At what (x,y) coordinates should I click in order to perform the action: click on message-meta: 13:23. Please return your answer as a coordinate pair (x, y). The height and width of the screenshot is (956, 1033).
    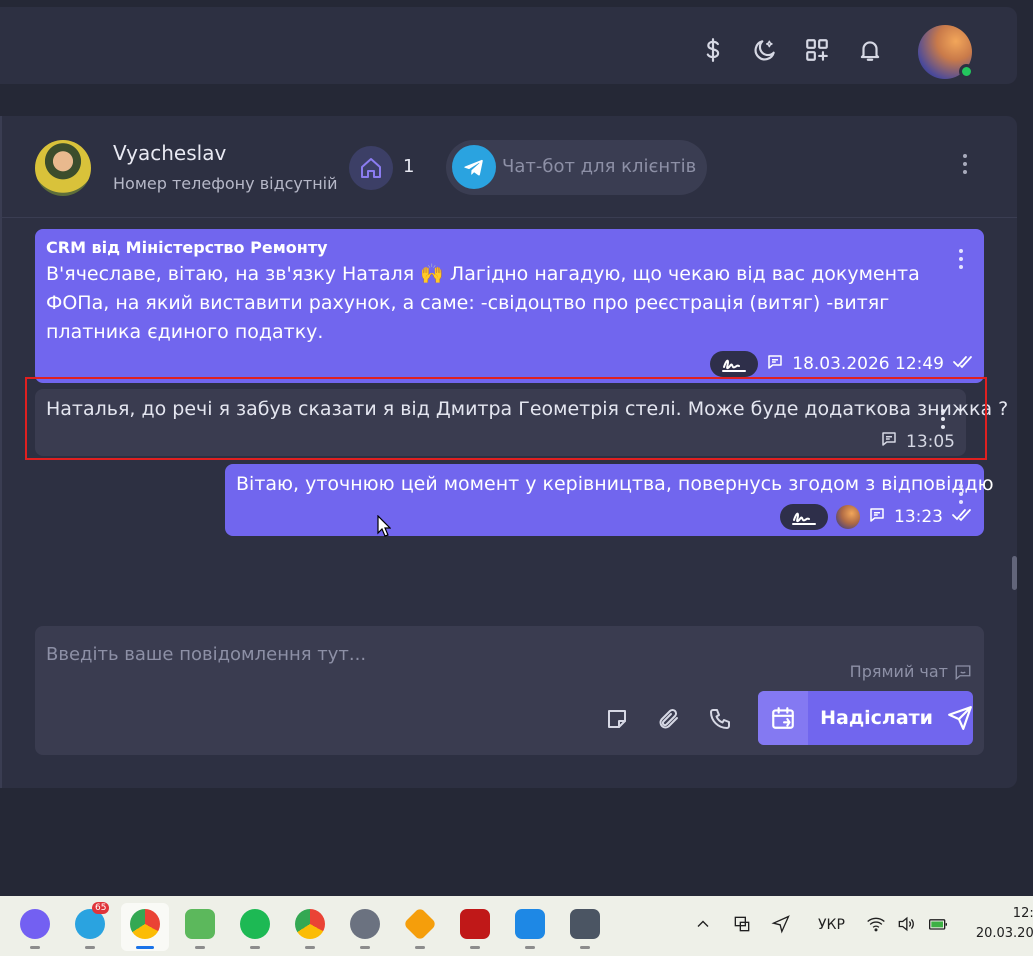
    Looking at the image, I should click on (876, 517).